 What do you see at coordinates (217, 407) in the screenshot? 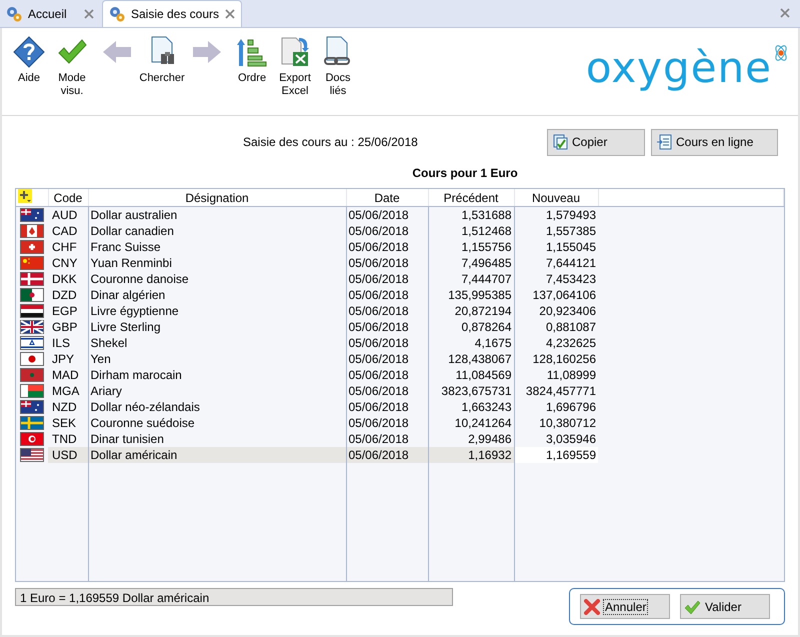
I see `currency-name: Dollar néo-zélandais` at bounding box center [217, 407].